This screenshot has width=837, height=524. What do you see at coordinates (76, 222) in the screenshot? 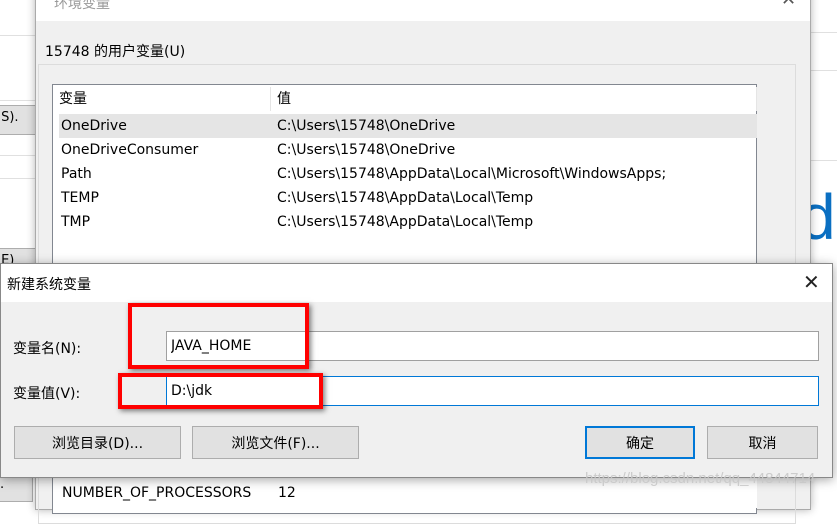
I see `variable-name: TMP` at bounding box center [76, 222].